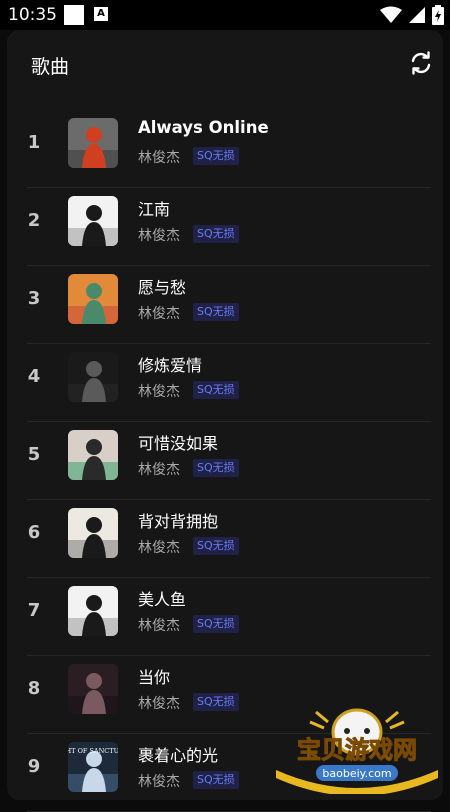 The image size is (450, 812). Describe the element at coordinates (34, 376) in the screenshot. I see `song-rank: 4` at that location.